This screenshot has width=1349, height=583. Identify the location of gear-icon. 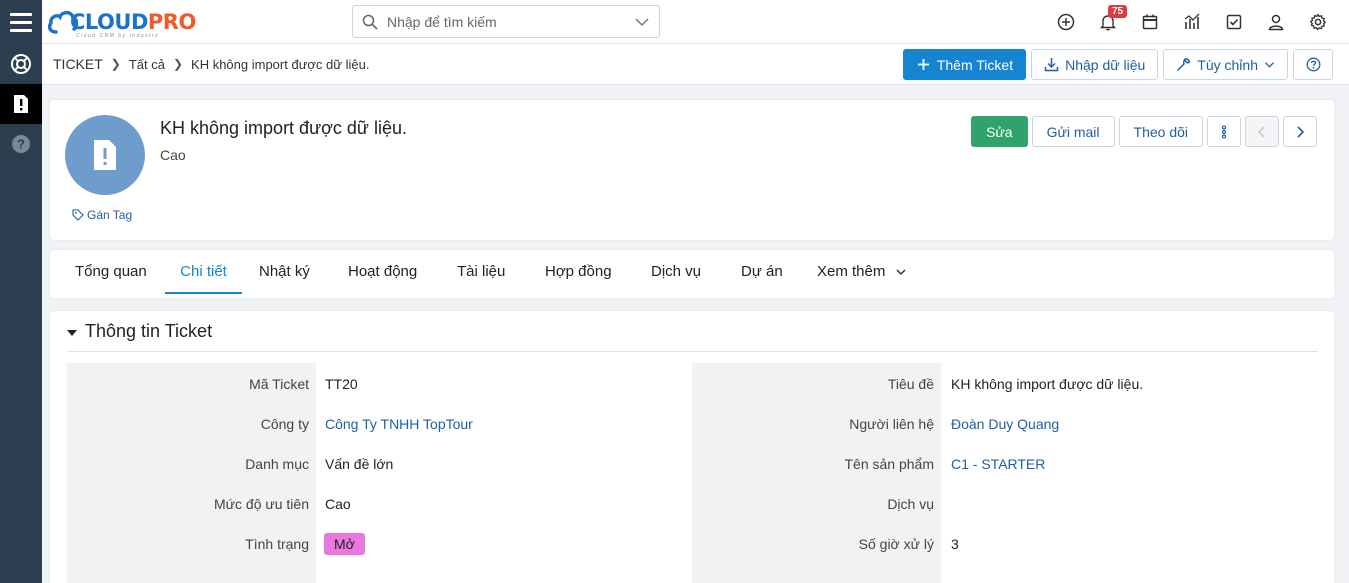
(1318, 22).